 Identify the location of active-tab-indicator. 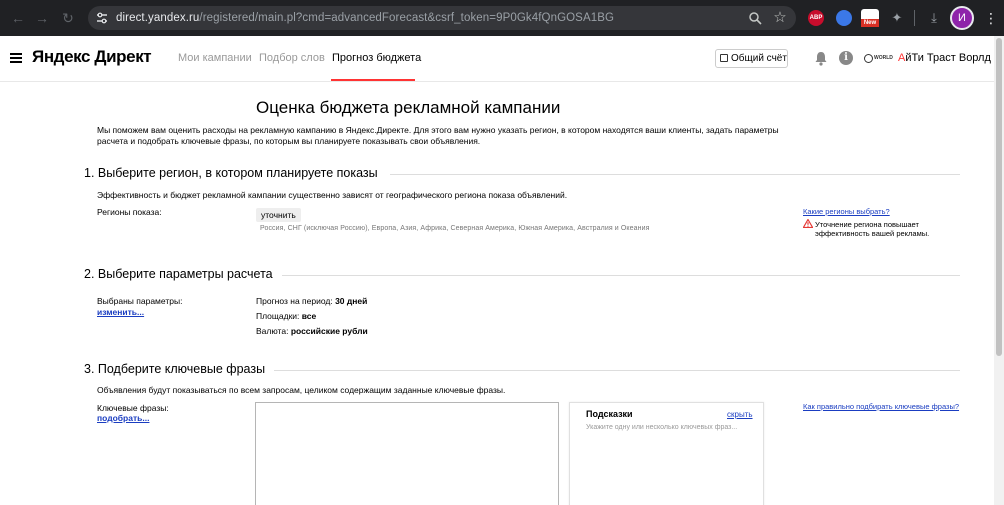
(373, 80).